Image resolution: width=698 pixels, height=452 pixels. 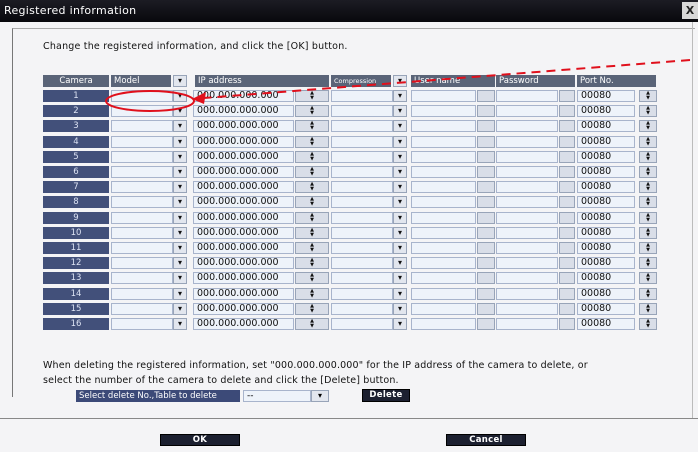 What do you see at coordinates (180, 81) in the screenshot?
I see `model-header-dropdown: ▾` at bounding box center [180, 81].